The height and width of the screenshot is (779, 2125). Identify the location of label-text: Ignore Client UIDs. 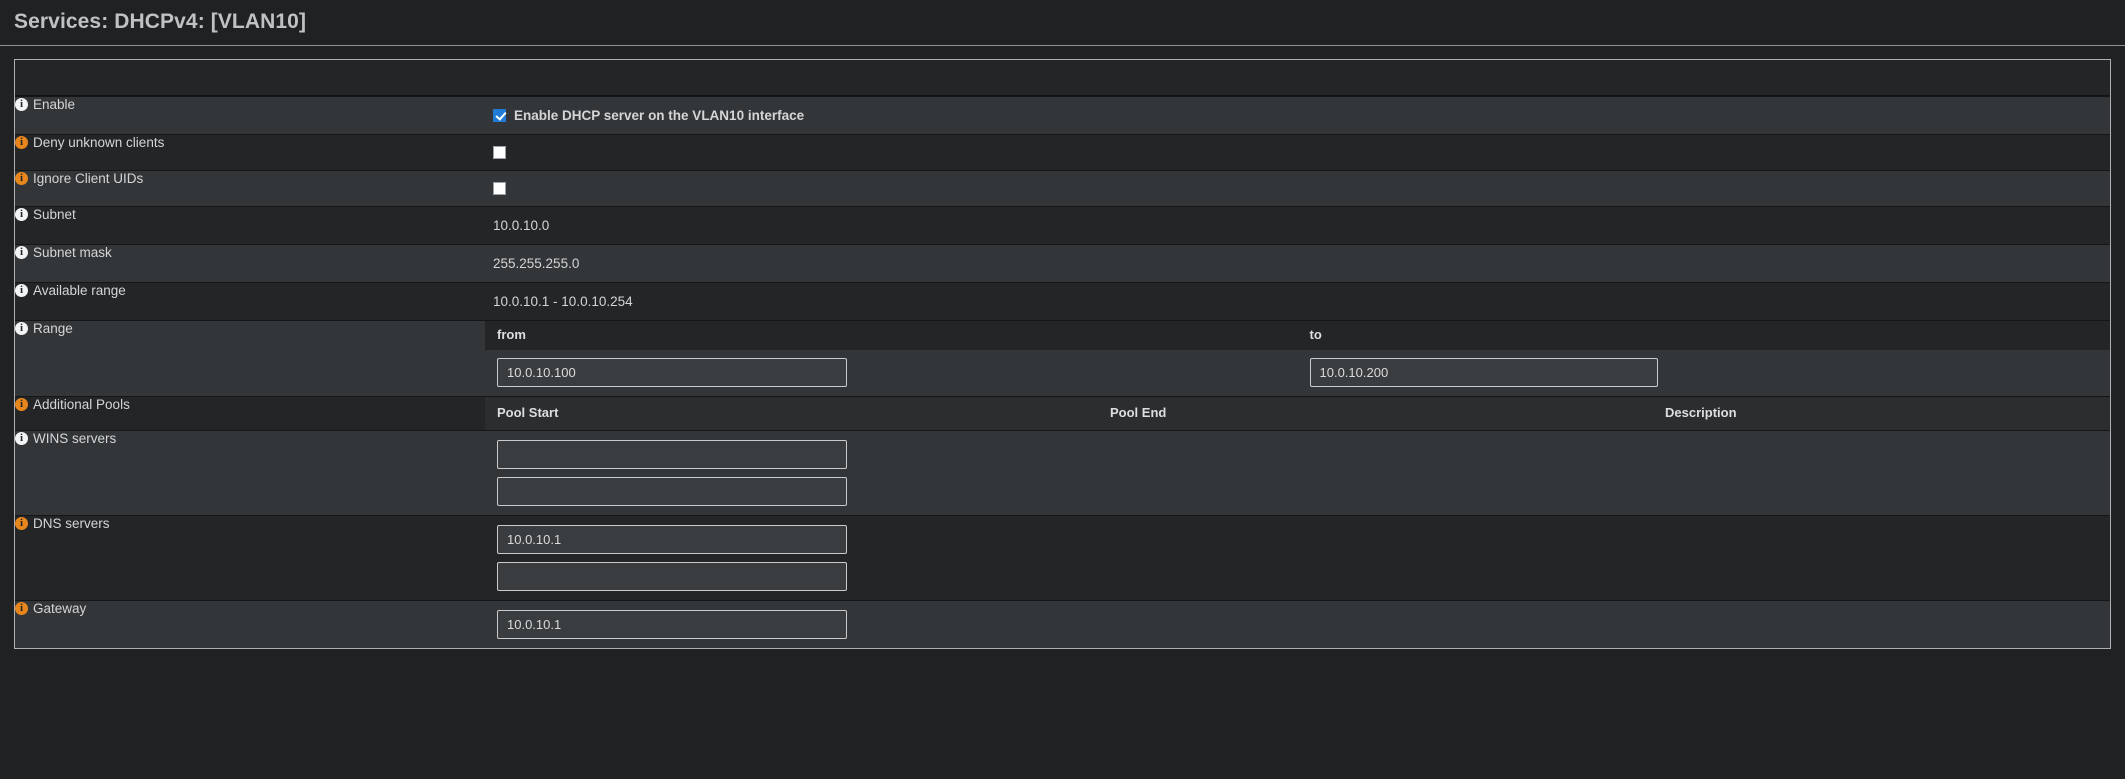
(88, 178).